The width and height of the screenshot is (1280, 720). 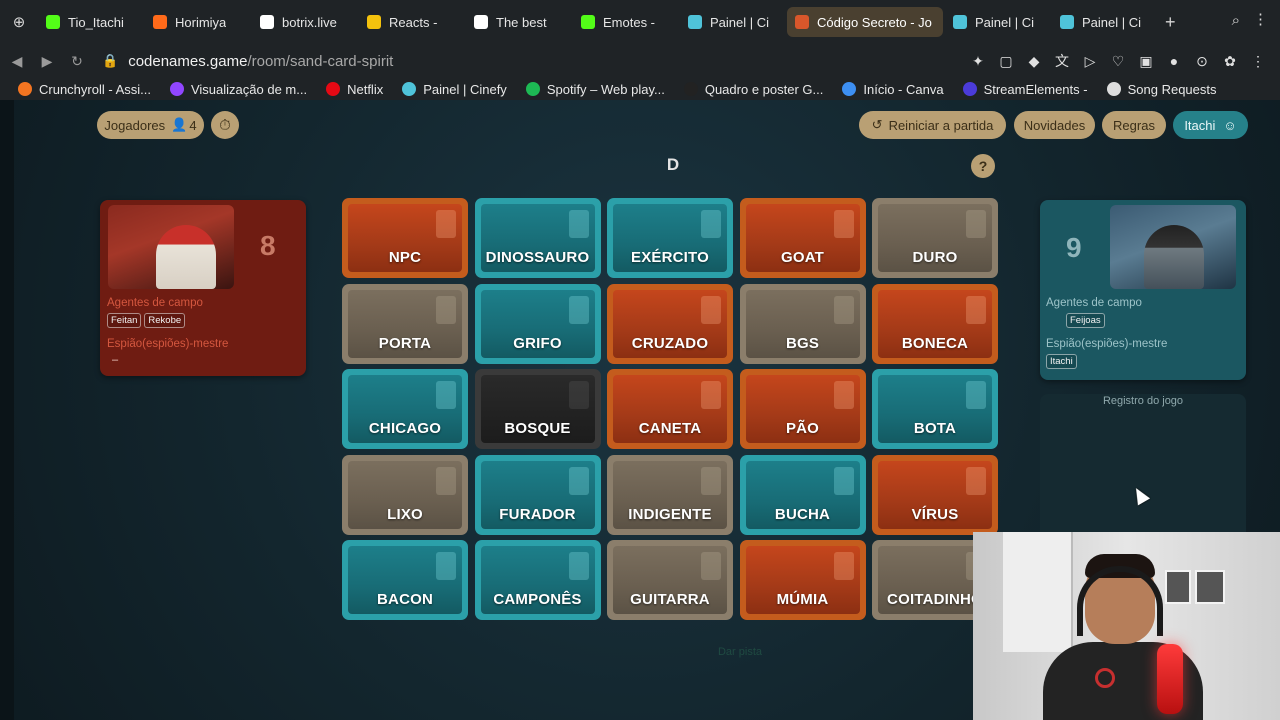 I want to click on url-field: 🔒 codenames.game /room/sand-card-spirit, so click(x=247, y=61).